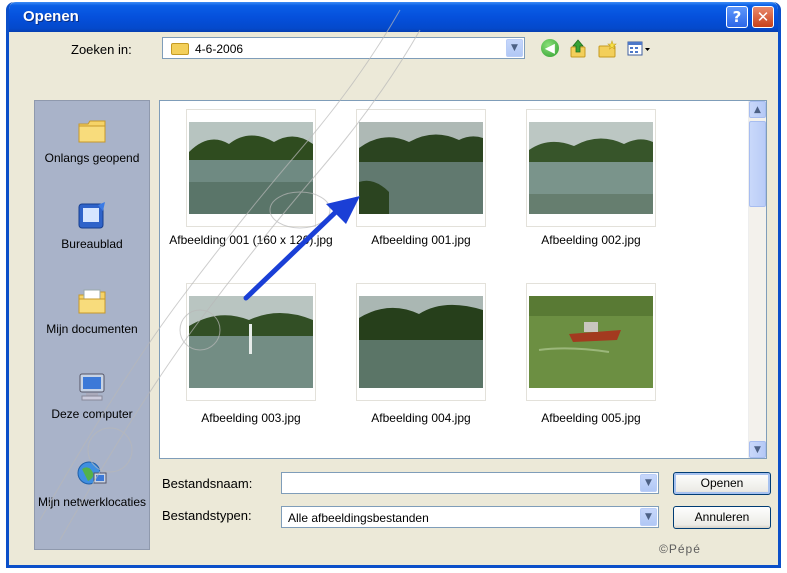 This screenshot has height=573, width=787. I want to click on window-title: Openen, so click(51, 16).